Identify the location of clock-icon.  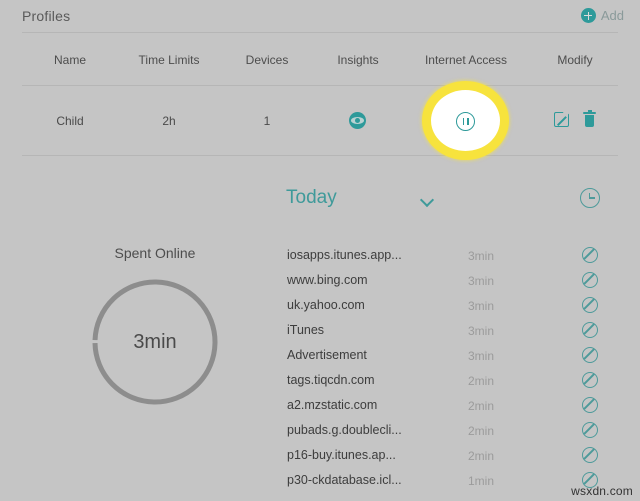
(590, 198).